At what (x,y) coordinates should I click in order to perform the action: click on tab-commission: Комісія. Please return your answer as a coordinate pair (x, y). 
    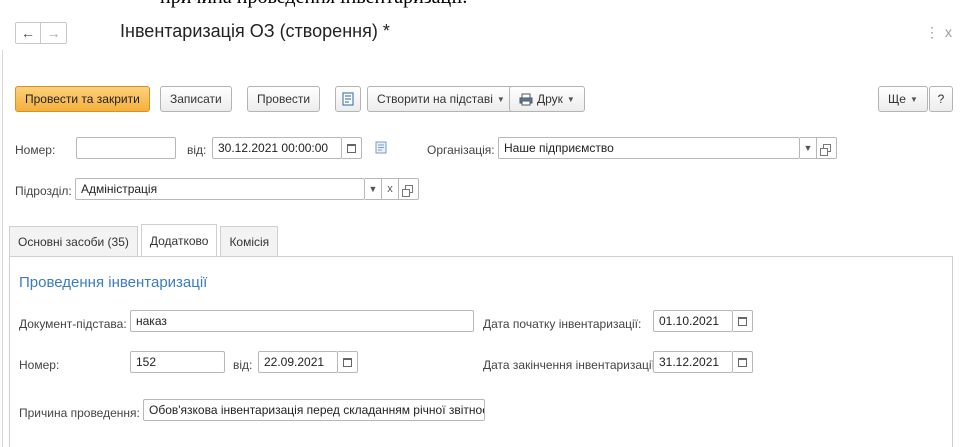
    Looking at the image, I should click on (249, 241).